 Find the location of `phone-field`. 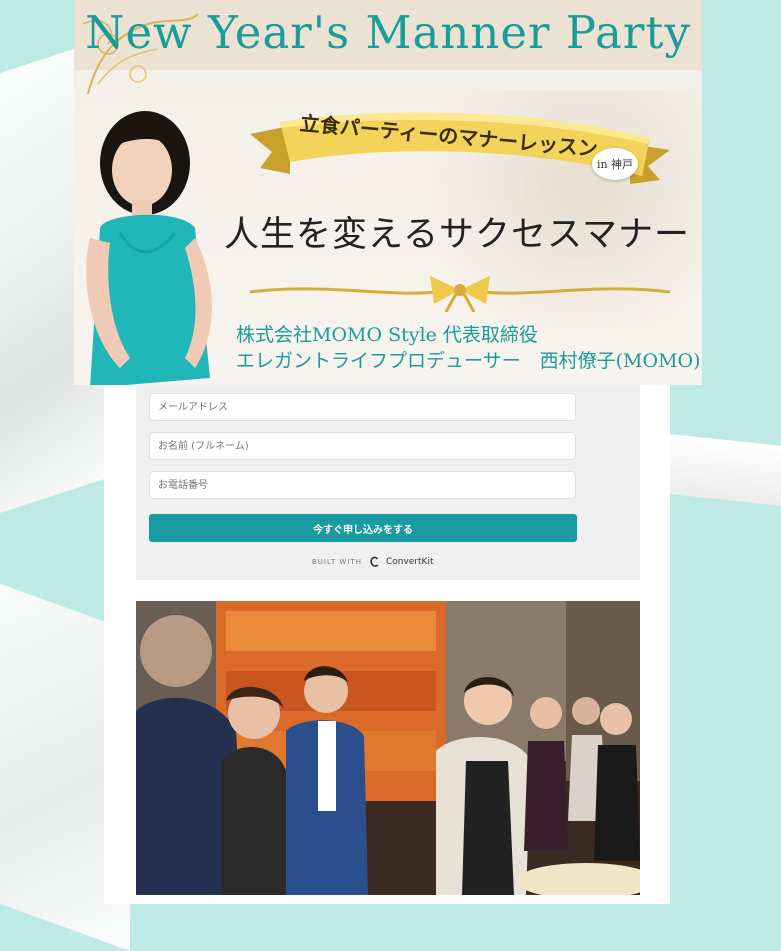

phone-field is located at coordinates (362, 485).